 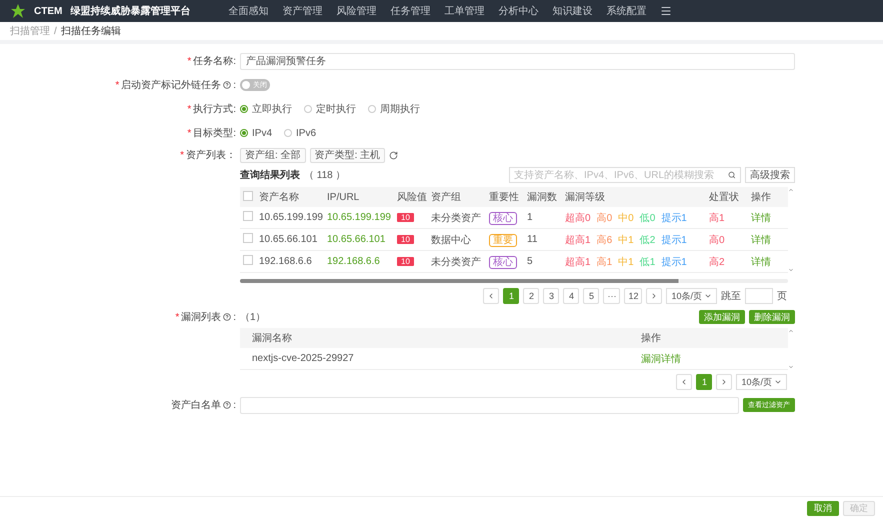 I want to click on ip-cell: 192.168.6.6, so click(x=359, y=261).